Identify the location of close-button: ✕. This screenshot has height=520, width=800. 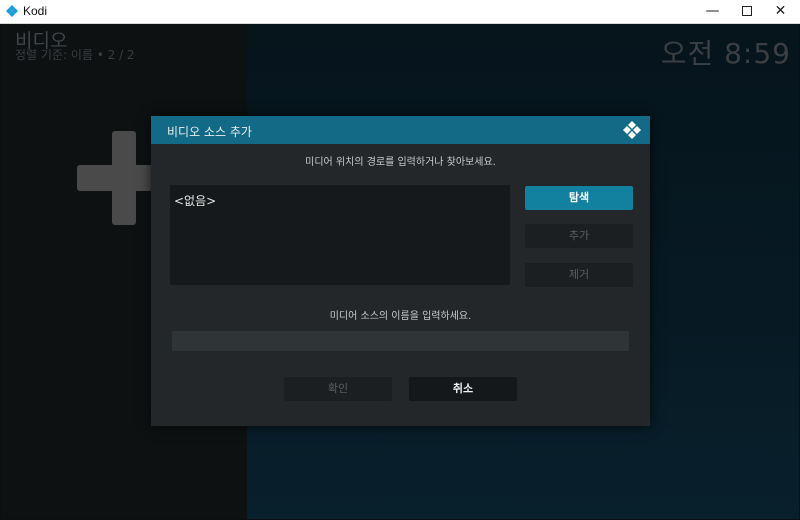
(779, 11).